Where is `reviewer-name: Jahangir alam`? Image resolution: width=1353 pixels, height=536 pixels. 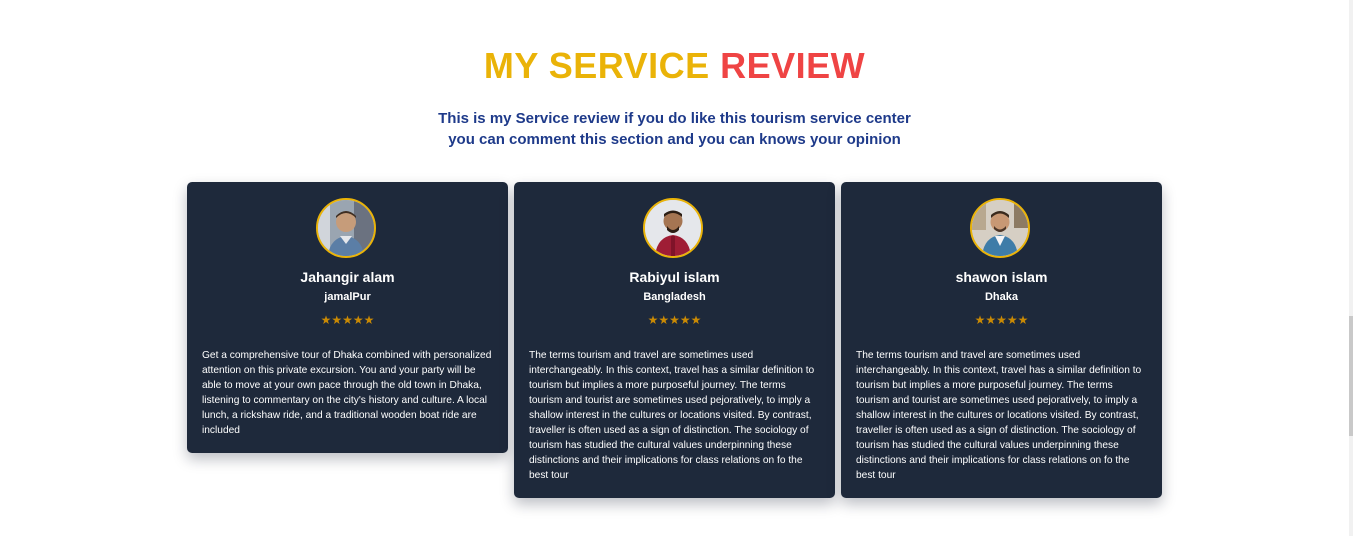 reviewer-name: Jahangir alam is located at coordinates (347, 277).